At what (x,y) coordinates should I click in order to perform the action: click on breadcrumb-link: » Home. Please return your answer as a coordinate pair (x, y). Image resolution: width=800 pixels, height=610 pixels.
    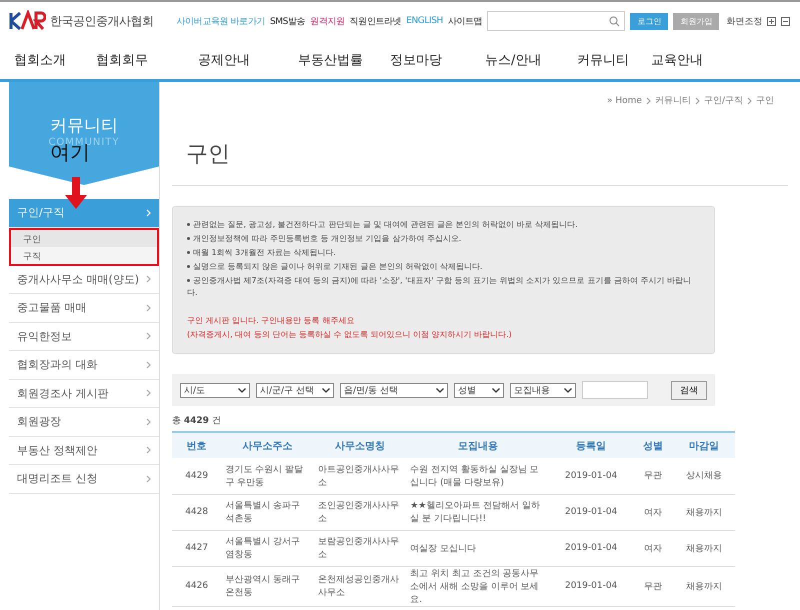
    Looking at the image, I should click on (624, 101).